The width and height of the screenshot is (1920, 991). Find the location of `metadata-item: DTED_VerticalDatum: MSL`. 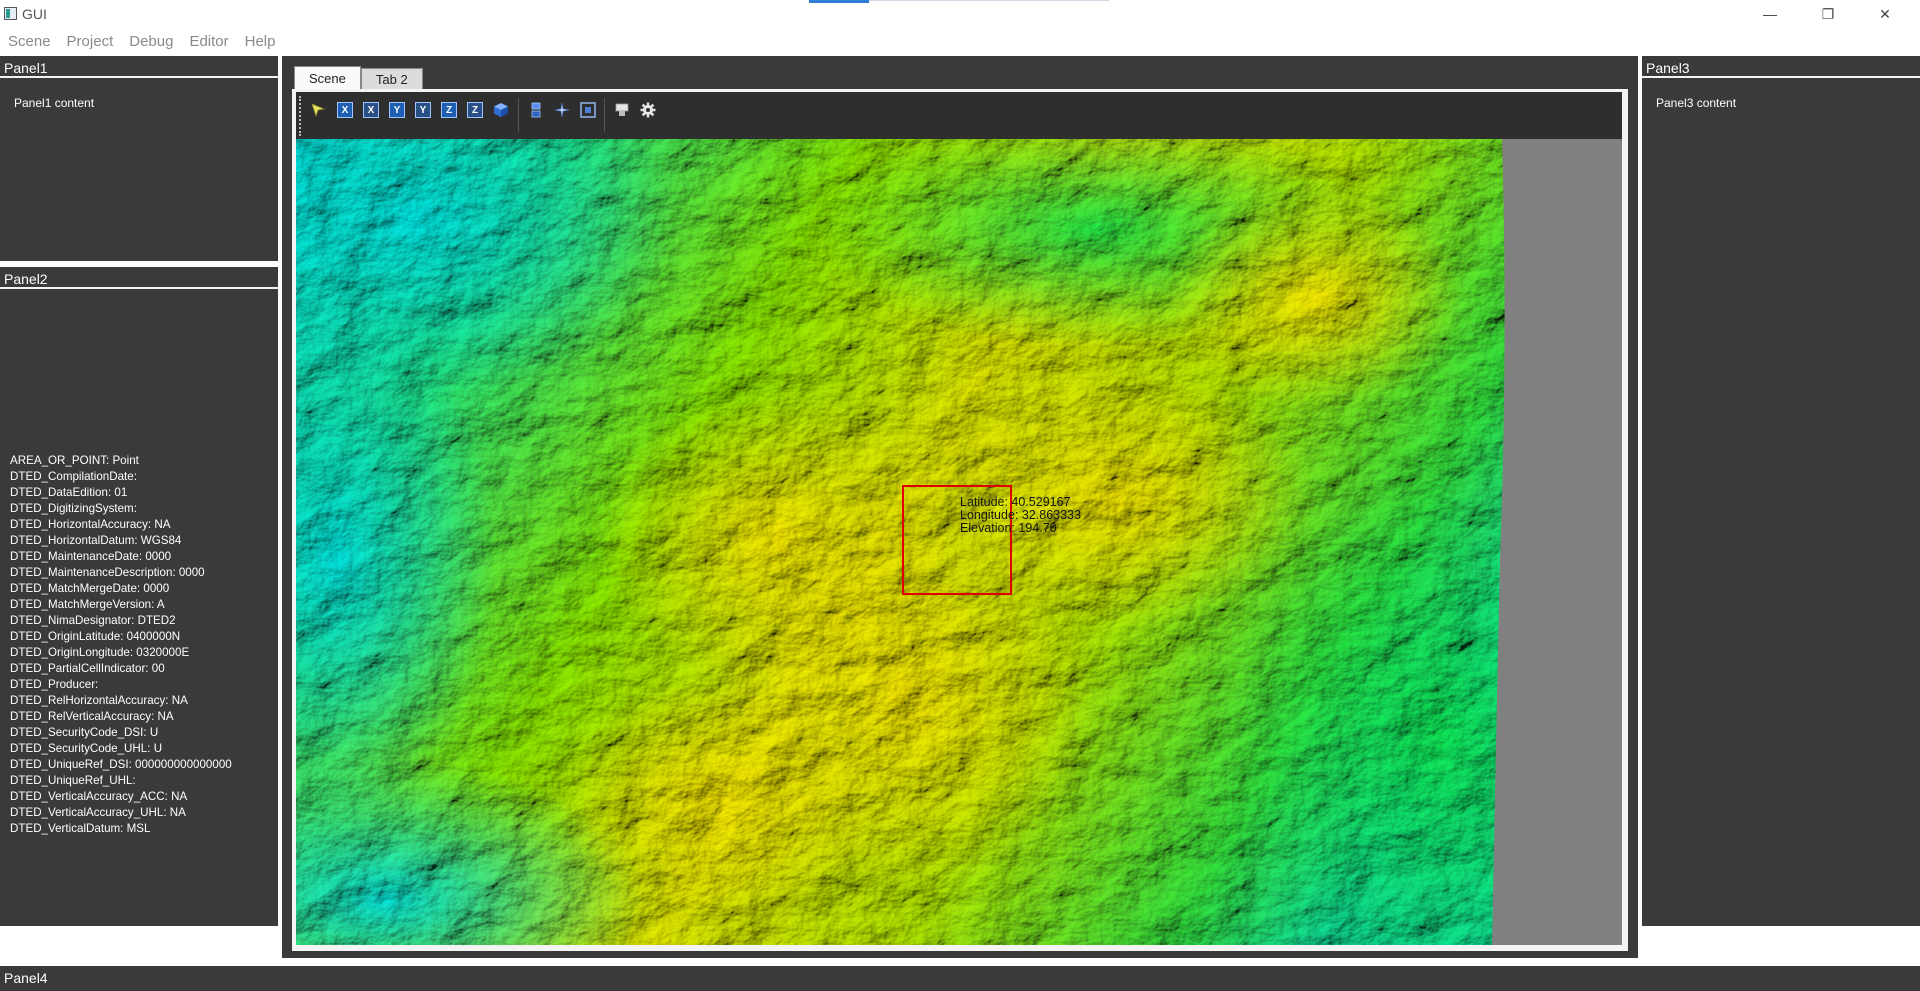

metadata-item: DTED_VerticalDatum: MSL is located at coordinates (80, 828).